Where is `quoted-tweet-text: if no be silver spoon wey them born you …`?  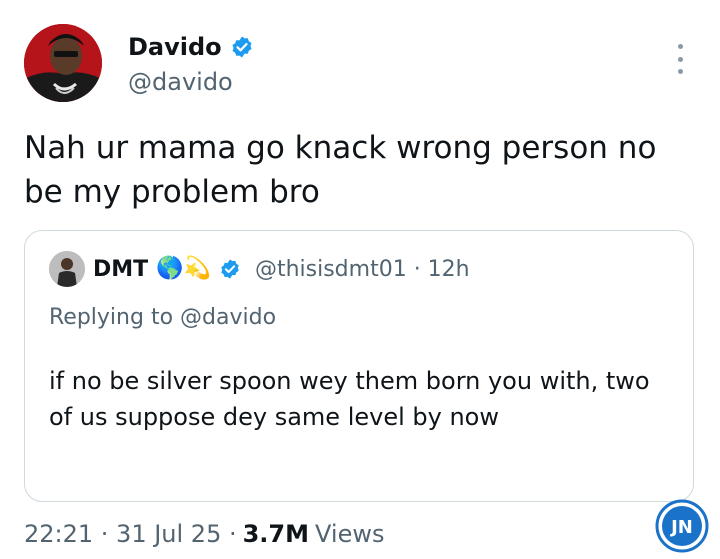
quoted-tweet-text: if no be silver spoon wey them born you … is located at coordinates (349, 399).